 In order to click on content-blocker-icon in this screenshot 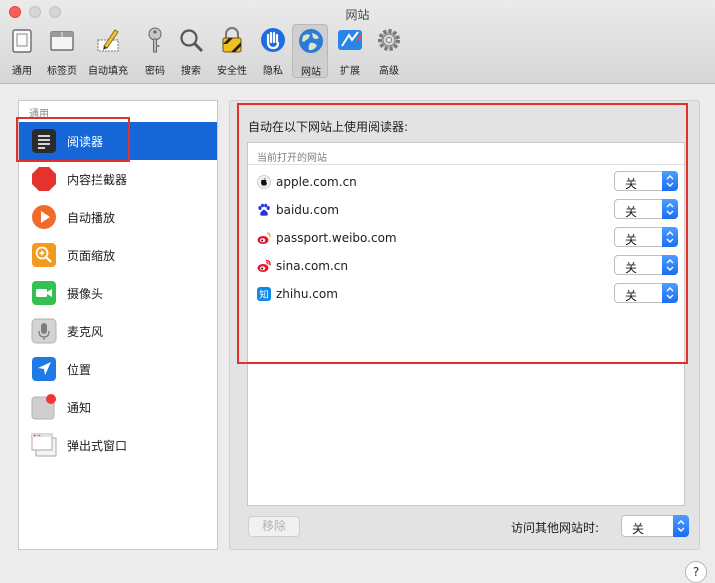, I will do `click(44, 179)`.